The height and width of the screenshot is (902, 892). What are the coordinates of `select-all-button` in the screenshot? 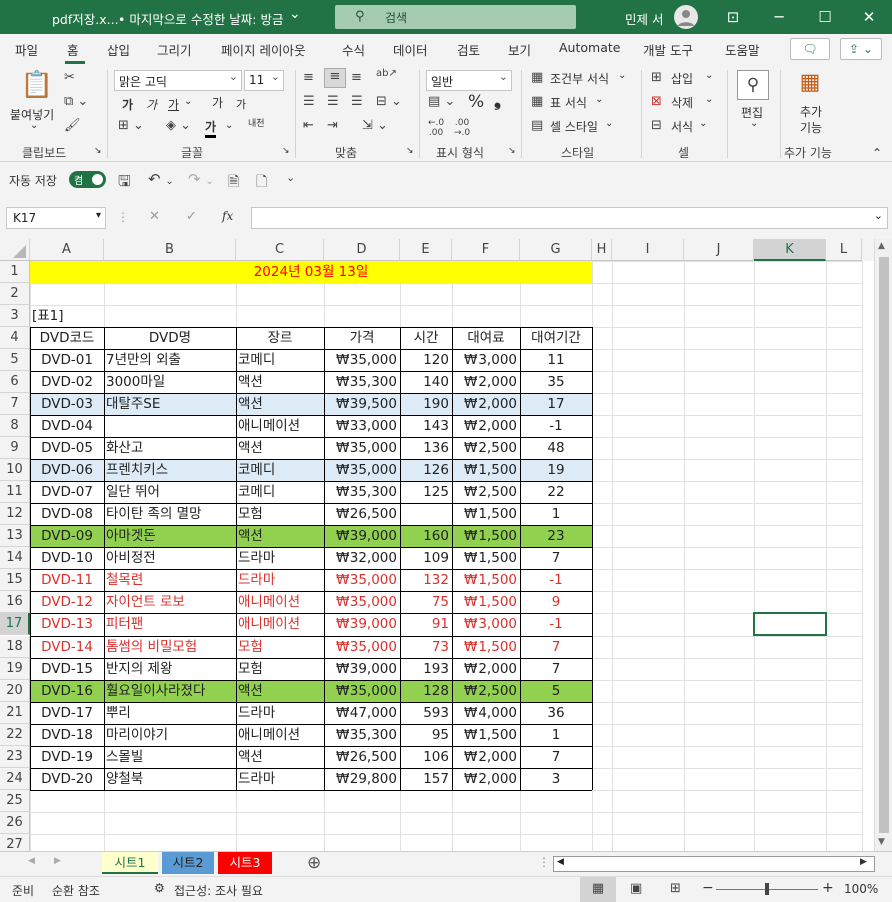 It's located at (15, 250).